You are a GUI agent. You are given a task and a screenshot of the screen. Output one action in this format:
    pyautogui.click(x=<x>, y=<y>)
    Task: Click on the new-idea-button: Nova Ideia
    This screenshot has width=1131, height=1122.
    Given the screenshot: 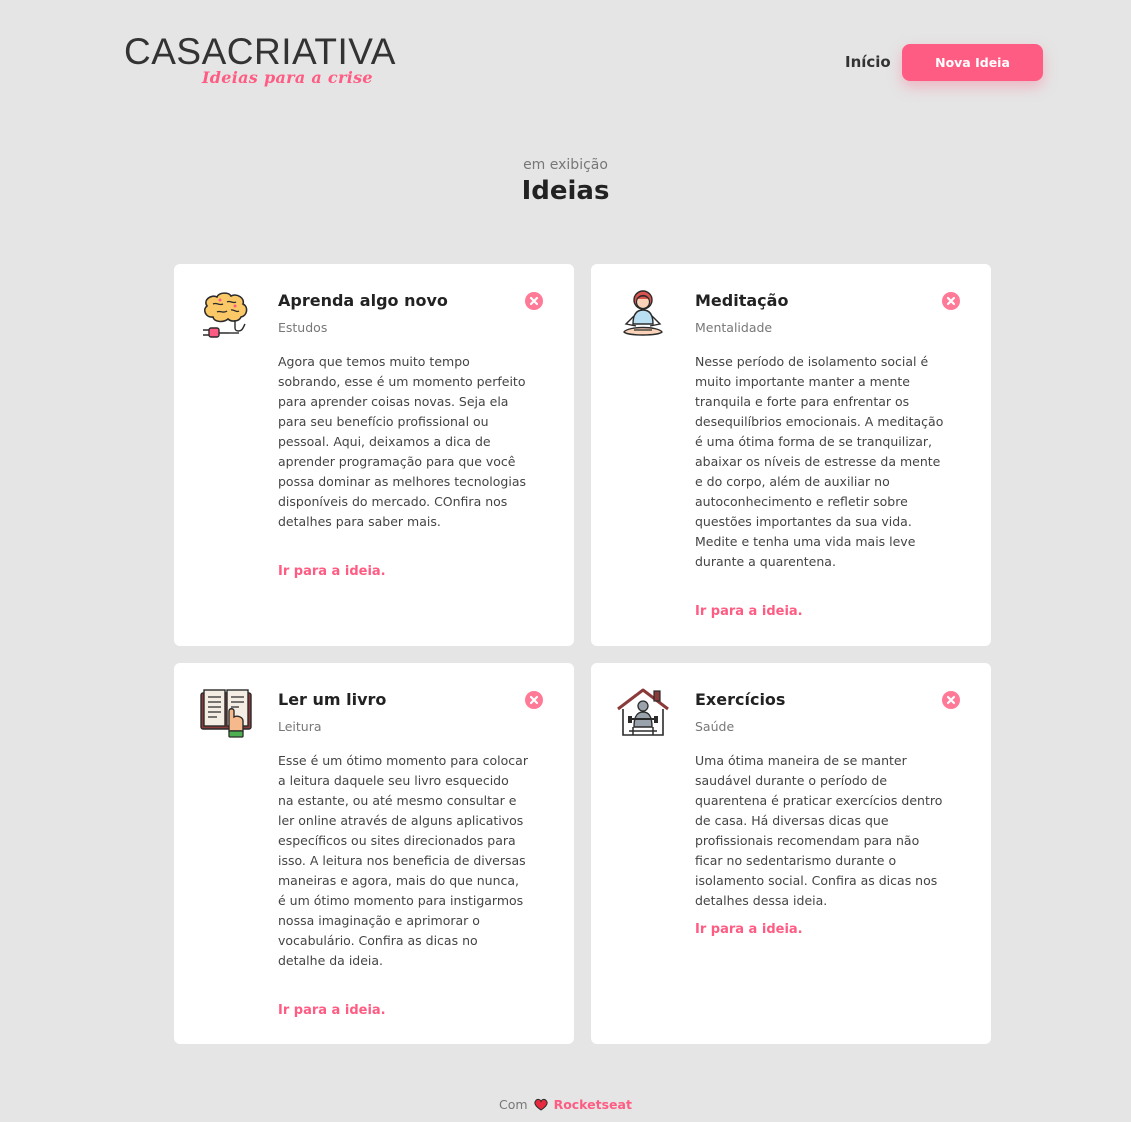 What is the action you would take?
    pyautogui.click(x=972, y=62)
    